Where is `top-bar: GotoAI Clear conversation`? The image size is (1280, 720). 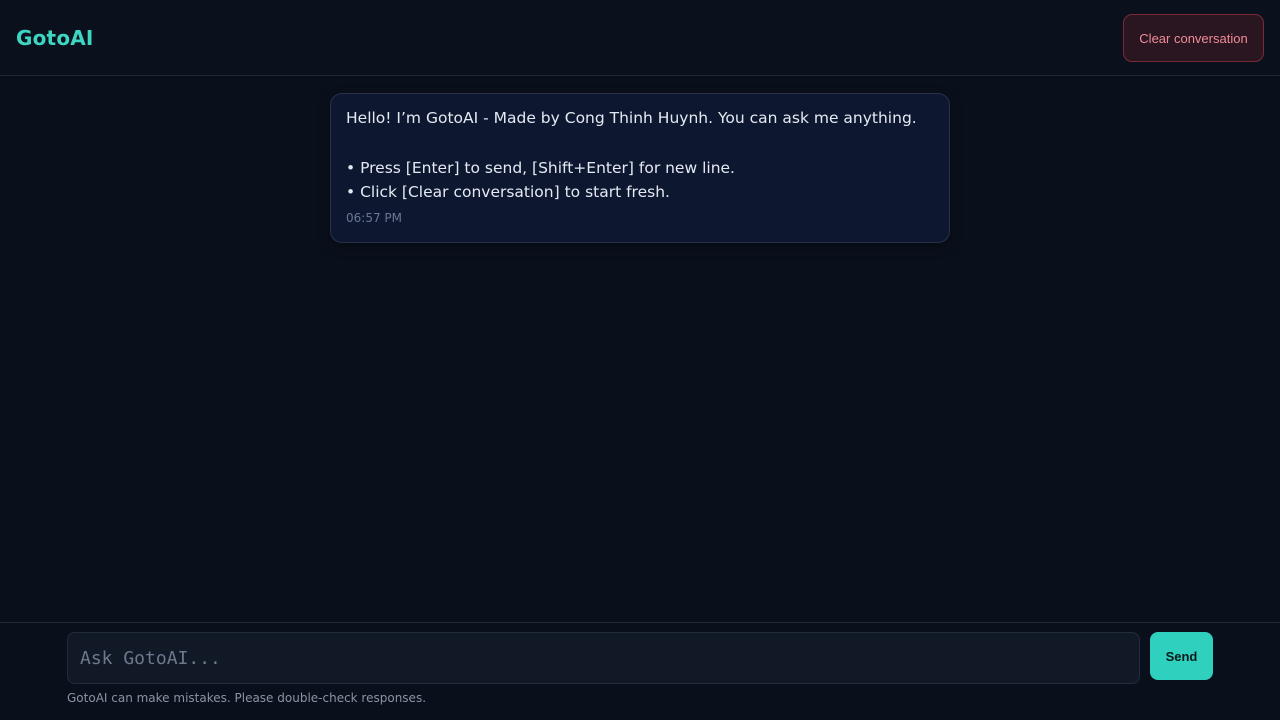
top-bar: GotoAI Clear conversation is located at coordinates (640, 38).